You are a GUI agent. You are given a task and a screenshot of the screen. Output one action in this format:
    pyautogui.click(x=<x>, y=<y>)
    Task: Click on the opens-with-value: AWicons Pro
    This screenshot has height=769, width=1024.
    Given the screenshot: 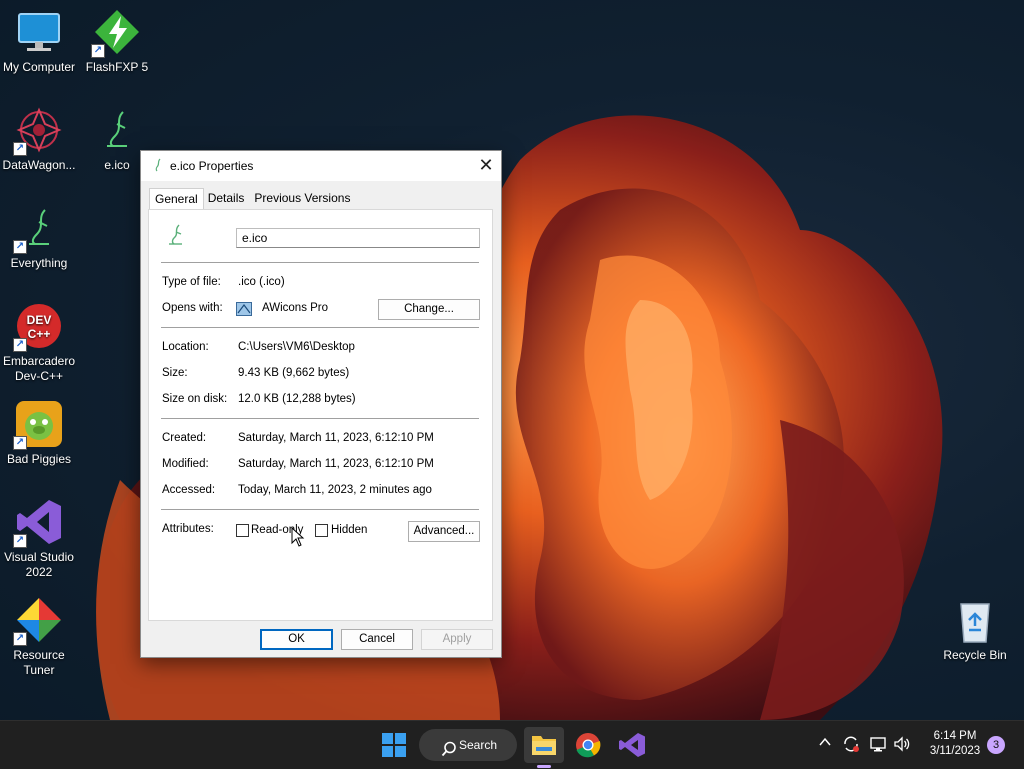 What is the action you would take?
    pyautogui.click(x=295, y=308)
    